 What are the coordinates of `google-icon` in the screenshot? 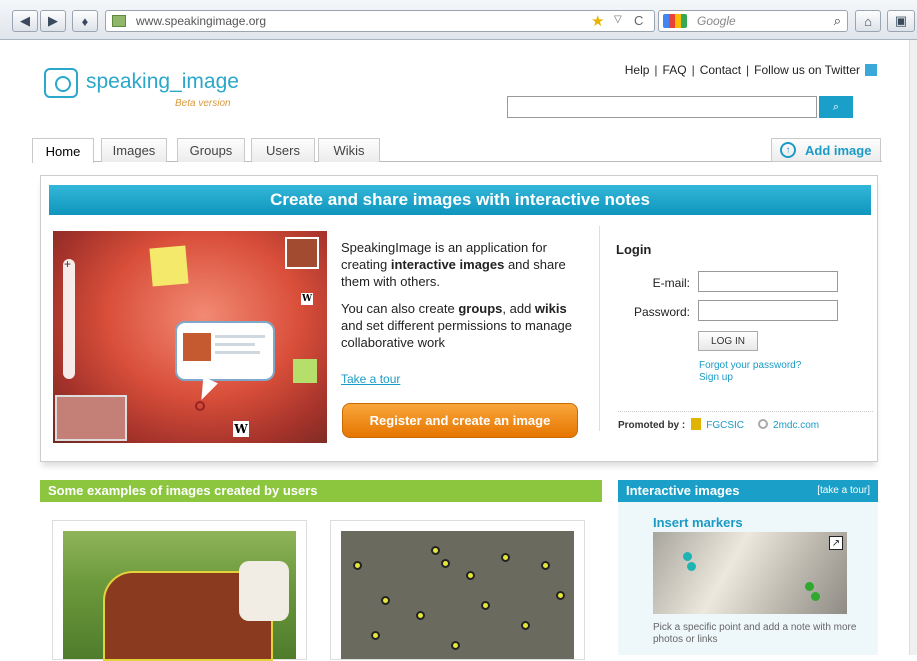 It's located at (675, 21).